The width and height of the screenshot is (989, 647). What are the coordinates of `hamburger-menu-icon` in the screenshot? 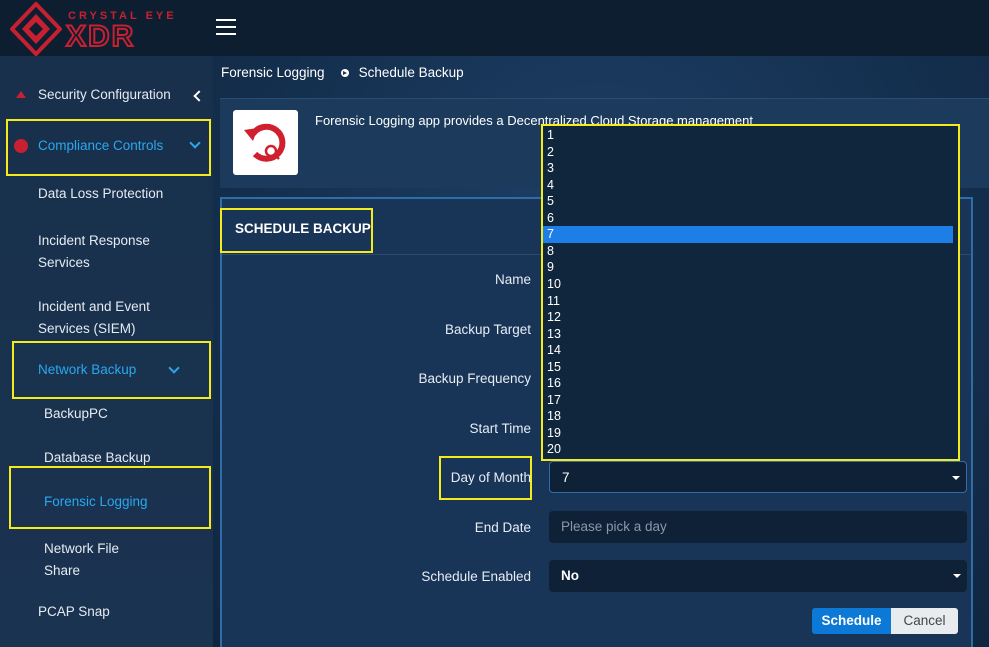 It's located at (226, 28).